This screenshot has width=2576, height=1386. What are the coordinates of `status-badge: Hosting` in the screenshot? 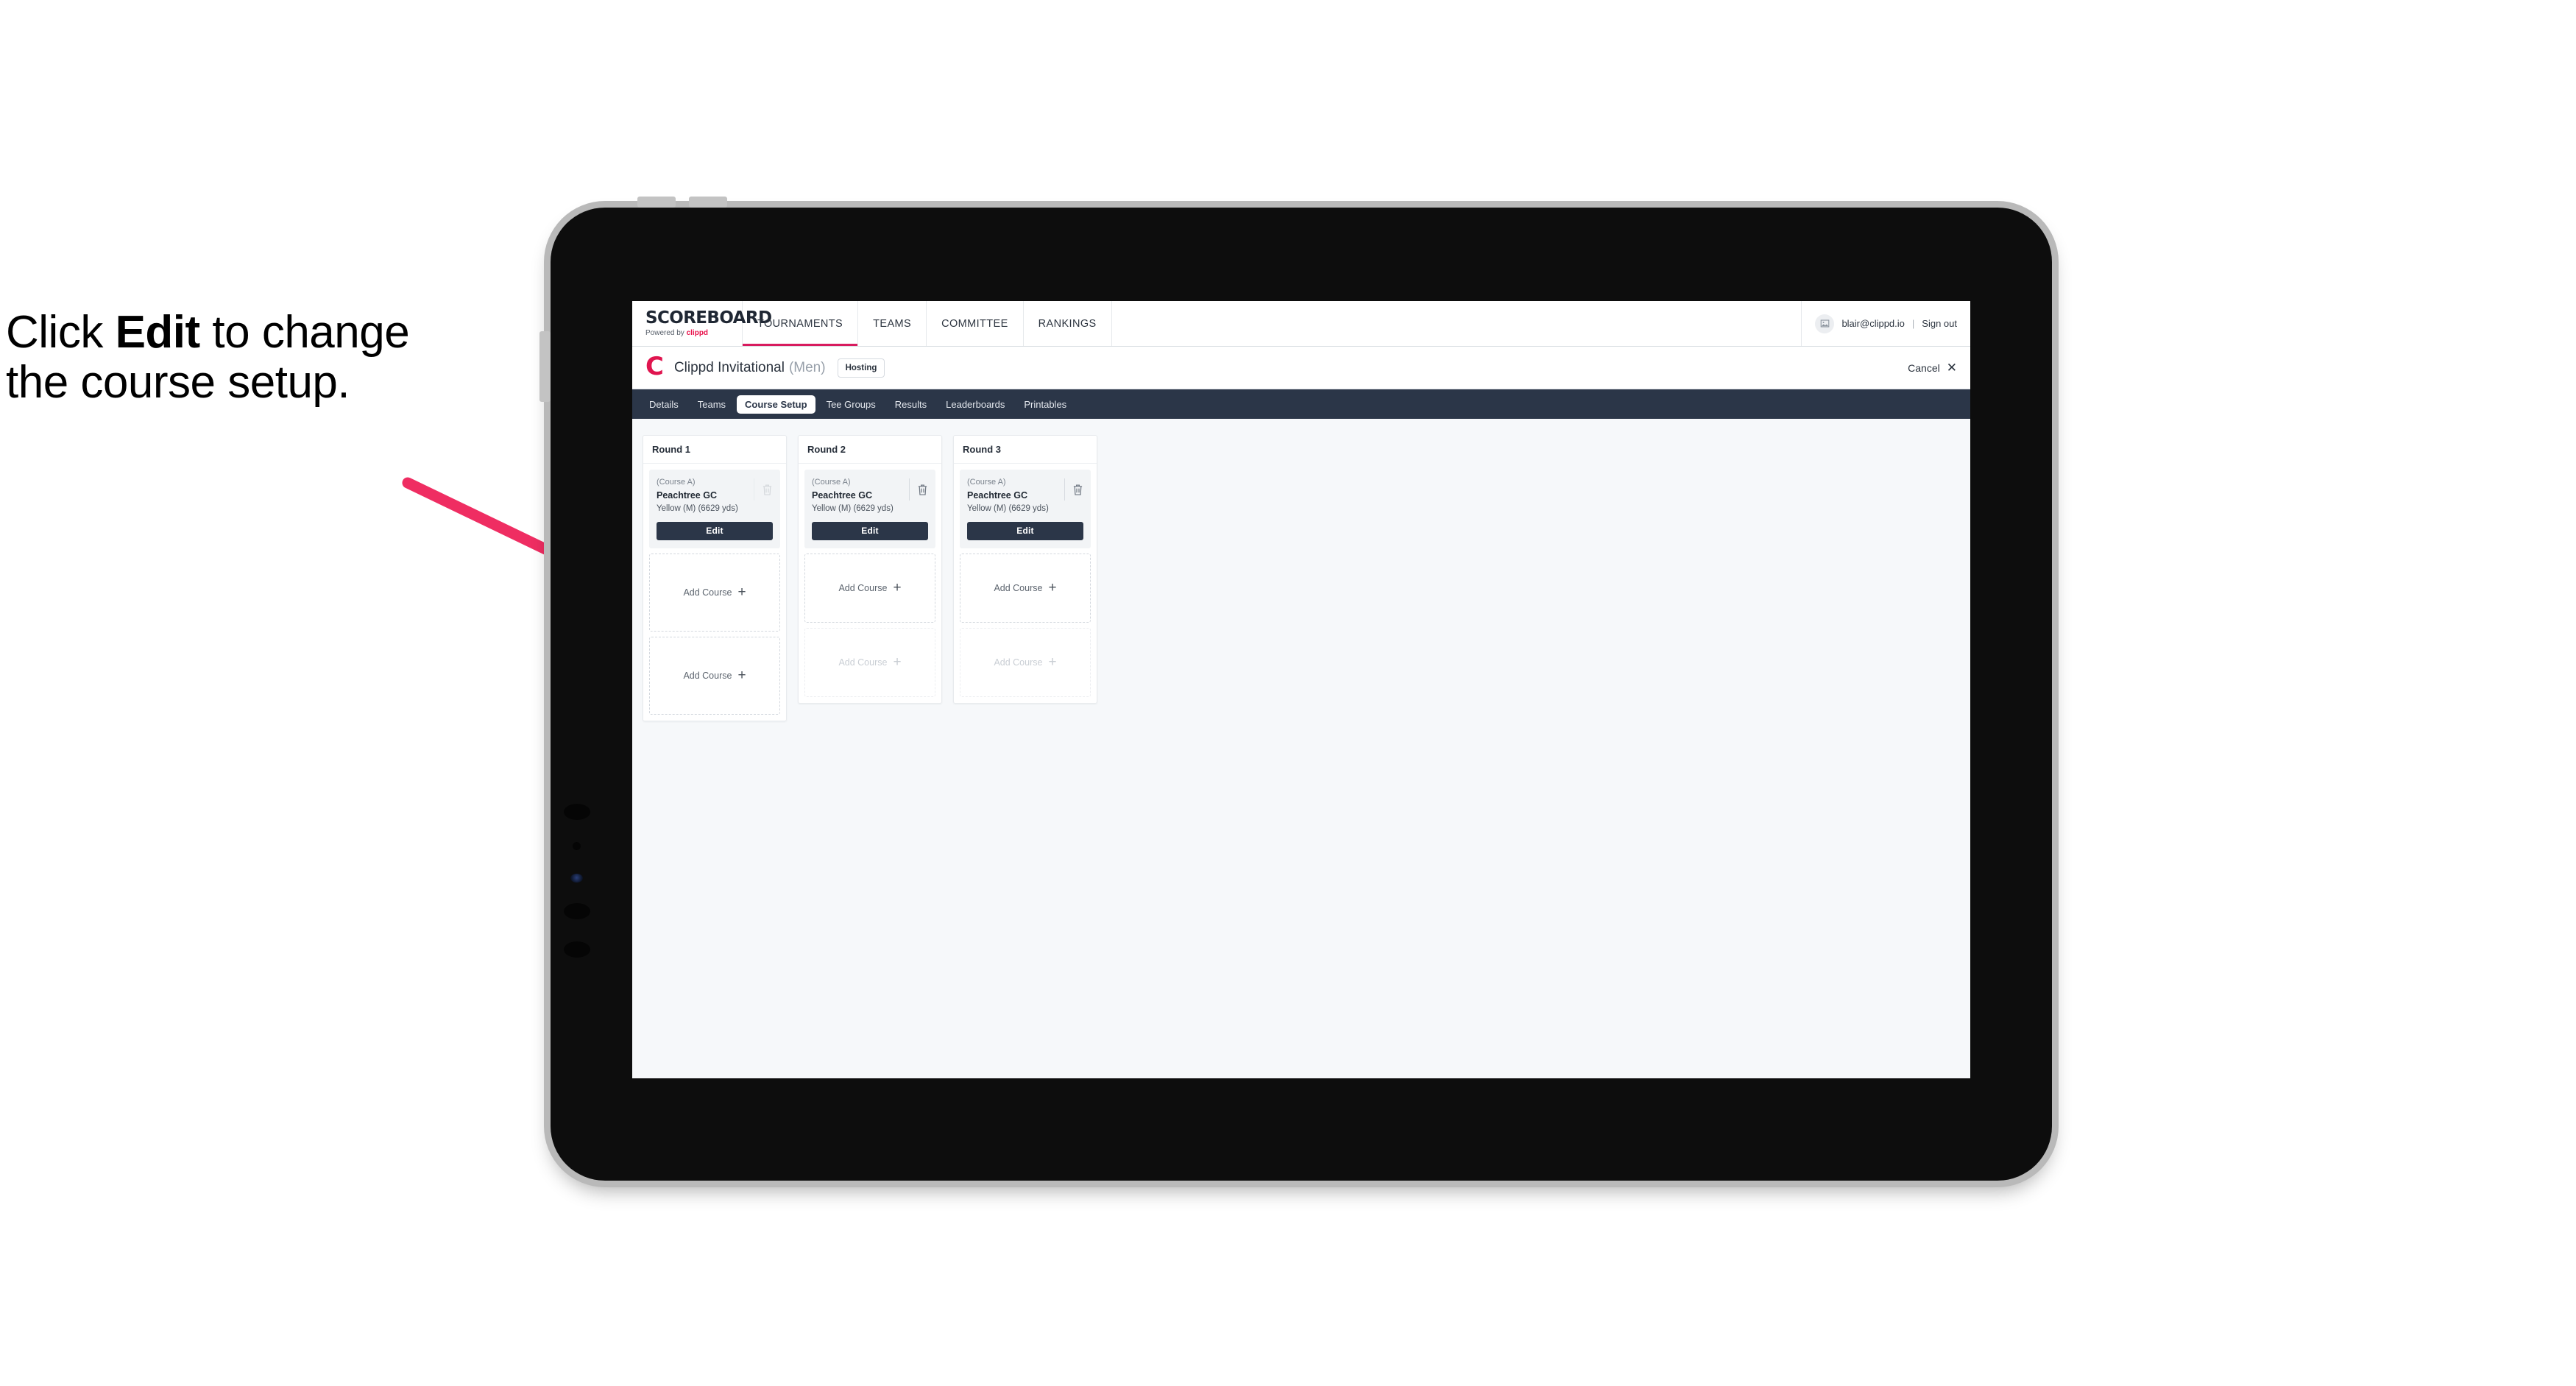 It's located at (861, 368).